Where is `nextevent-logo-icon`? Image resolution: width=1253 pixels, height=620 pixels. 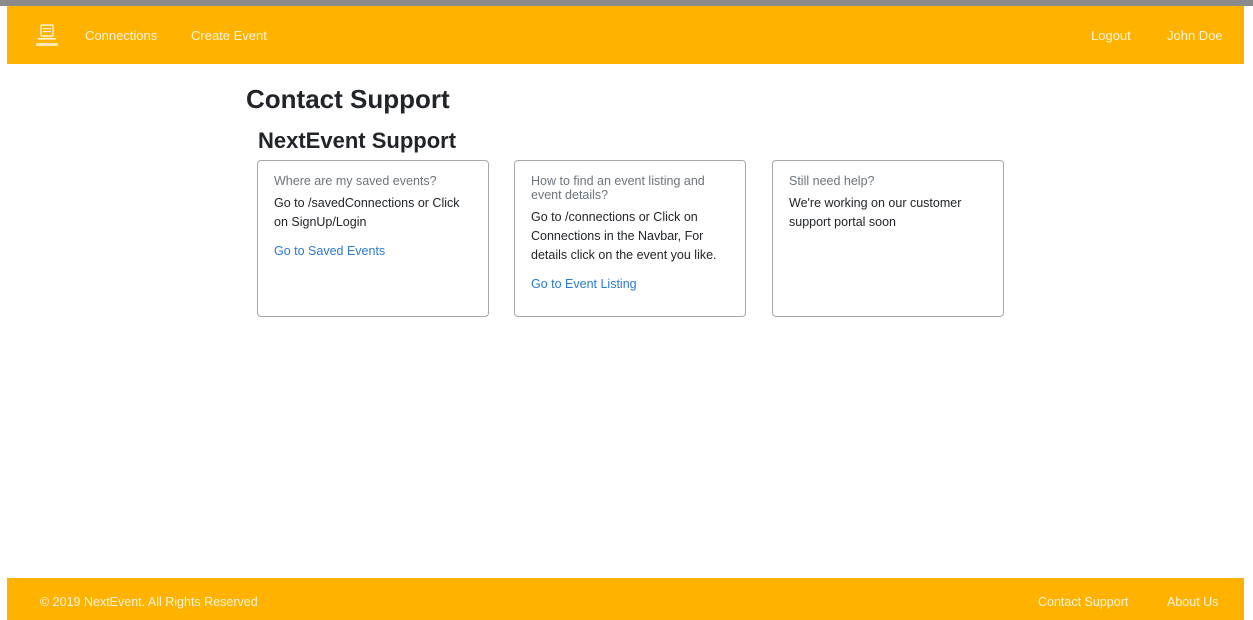
nextevent-logo-icon is located at coordinates (47, 36).